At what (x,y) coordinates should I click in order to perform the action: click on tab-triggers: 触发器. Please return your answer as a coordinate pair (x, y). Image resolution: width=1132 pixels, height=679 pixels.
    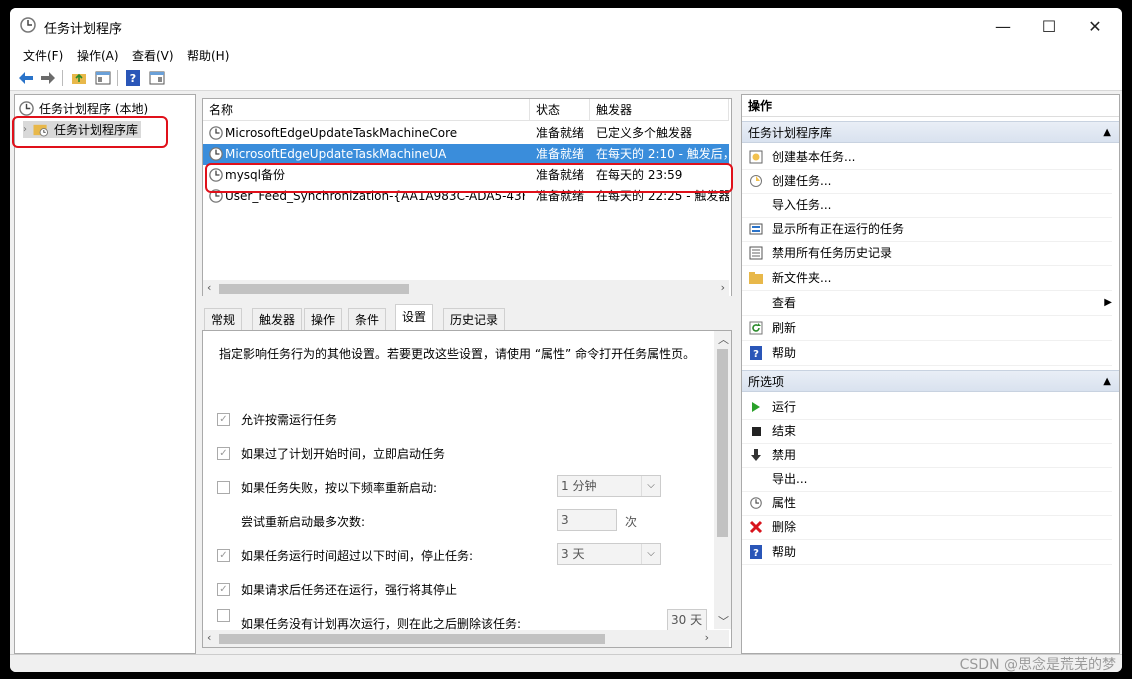
    Looking at the image, I should click on (277, 319).